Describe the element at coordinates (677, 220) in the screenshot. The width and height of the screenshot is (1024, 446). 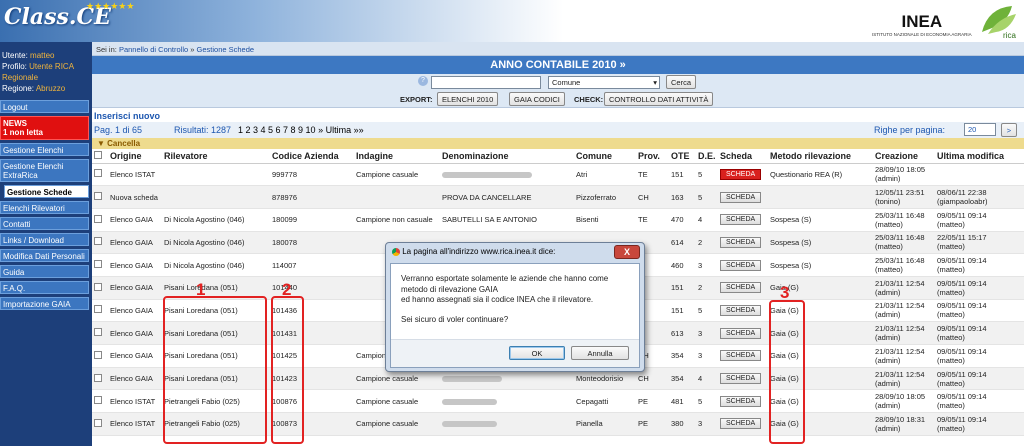
I see `ote-value: 470` at that location.